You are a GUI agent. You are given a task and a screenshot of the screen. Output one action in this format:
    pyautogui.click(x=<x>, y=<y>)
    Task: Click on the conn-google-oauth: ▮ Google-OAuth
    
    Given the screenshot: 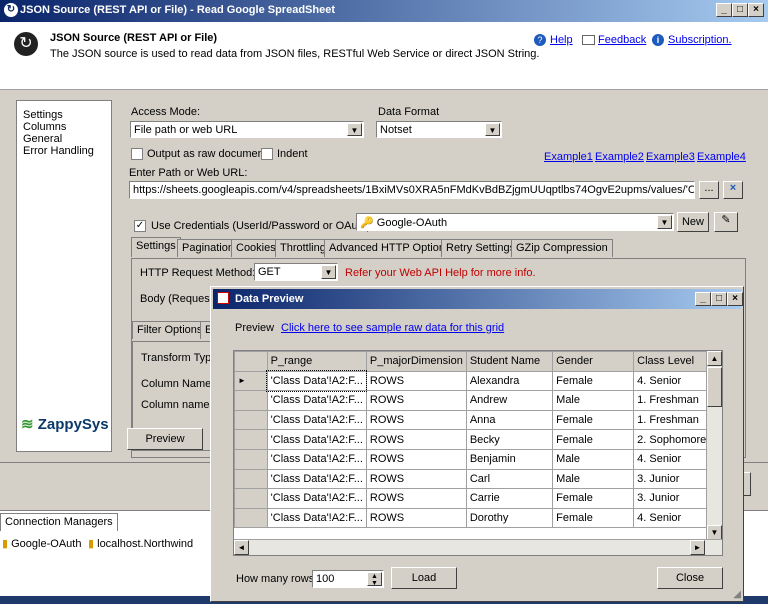 What is the action you would take?
    pyautogui.click(x=41, y=543)
    